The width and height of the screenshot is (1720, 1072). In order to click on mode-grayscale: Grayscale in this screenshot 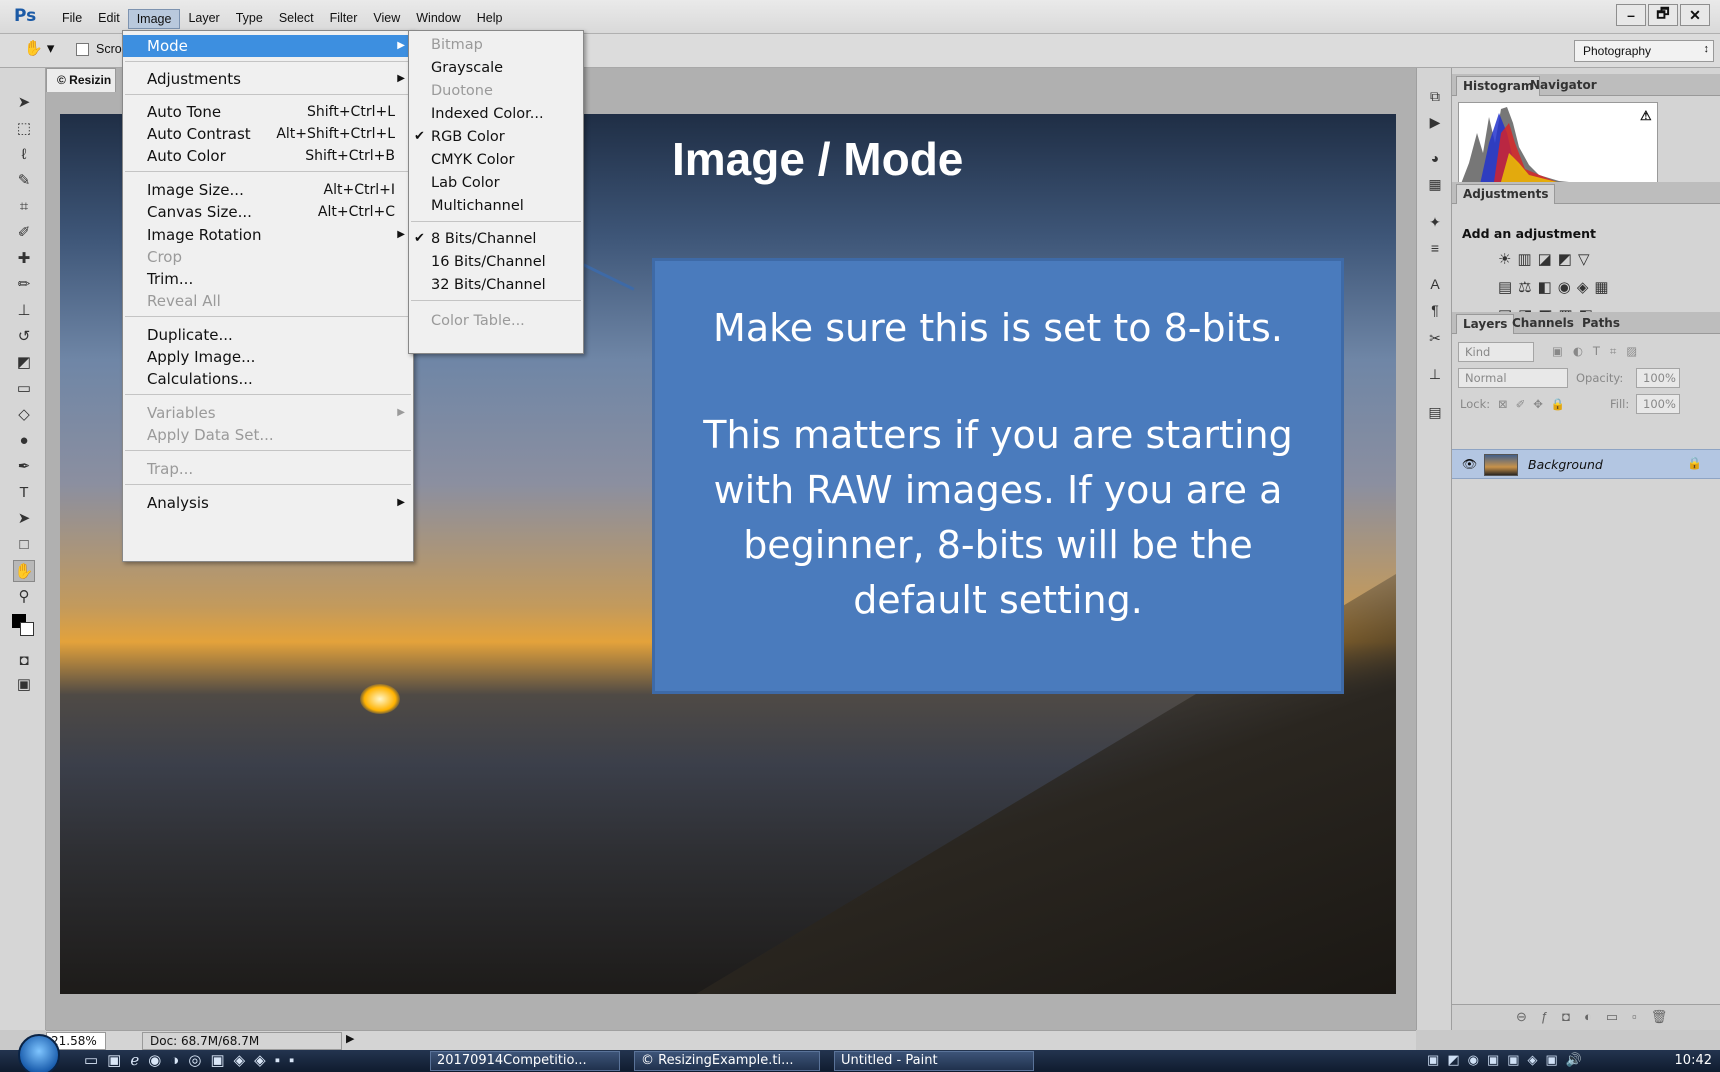, I will do `click(496, 68)`.